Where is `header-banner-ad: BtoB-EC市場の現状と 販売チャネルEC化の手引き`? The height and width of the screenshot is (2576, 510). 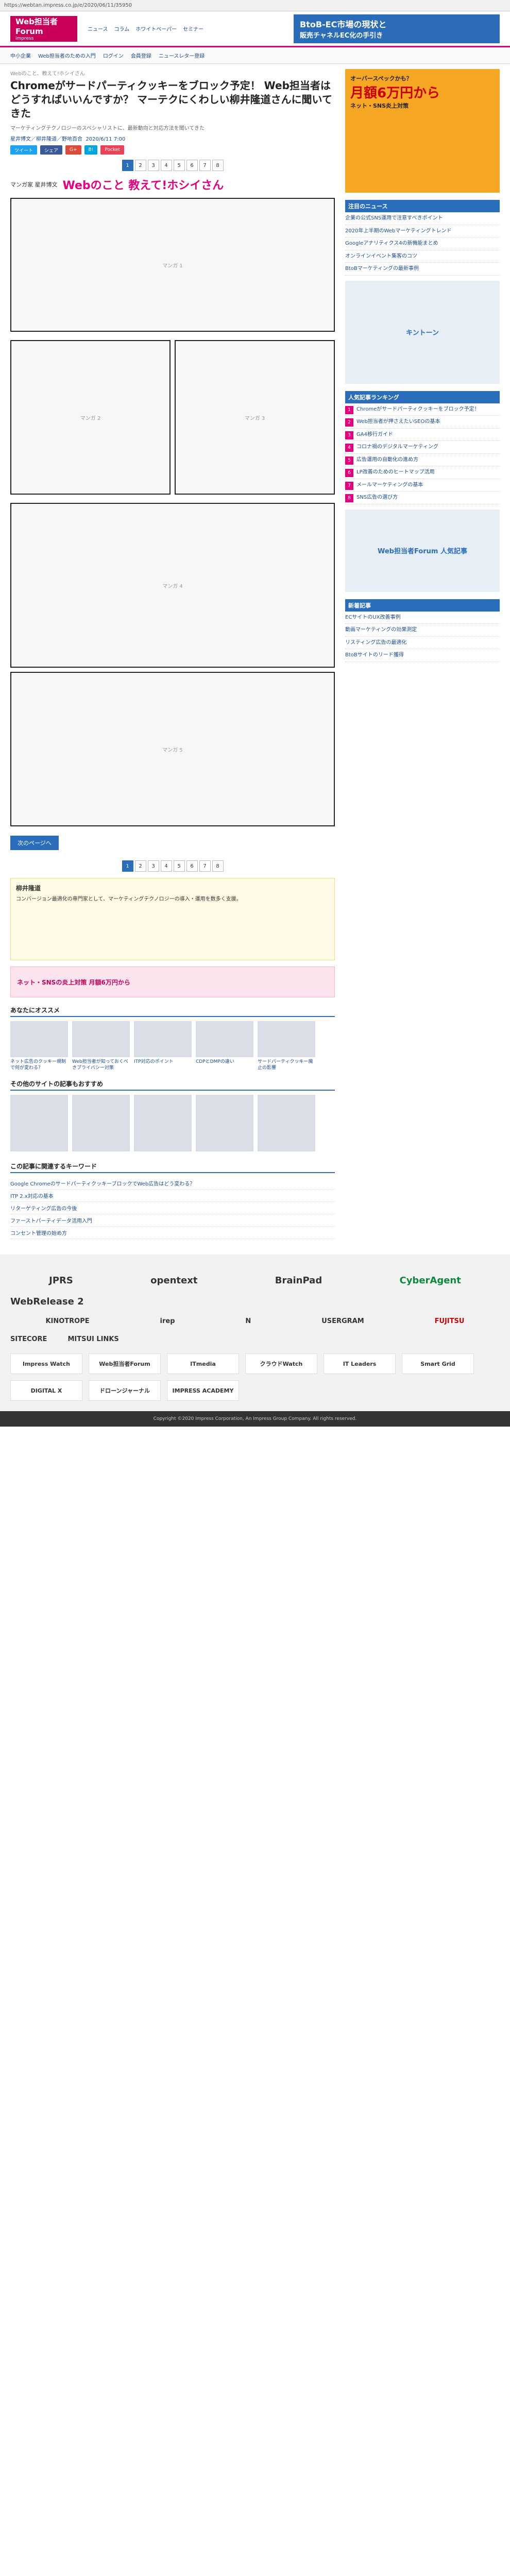
header-banner-ad: BtoB-EC市場の現状と 販売チャネルEC化の手引き is located at coordinates (397, 28).